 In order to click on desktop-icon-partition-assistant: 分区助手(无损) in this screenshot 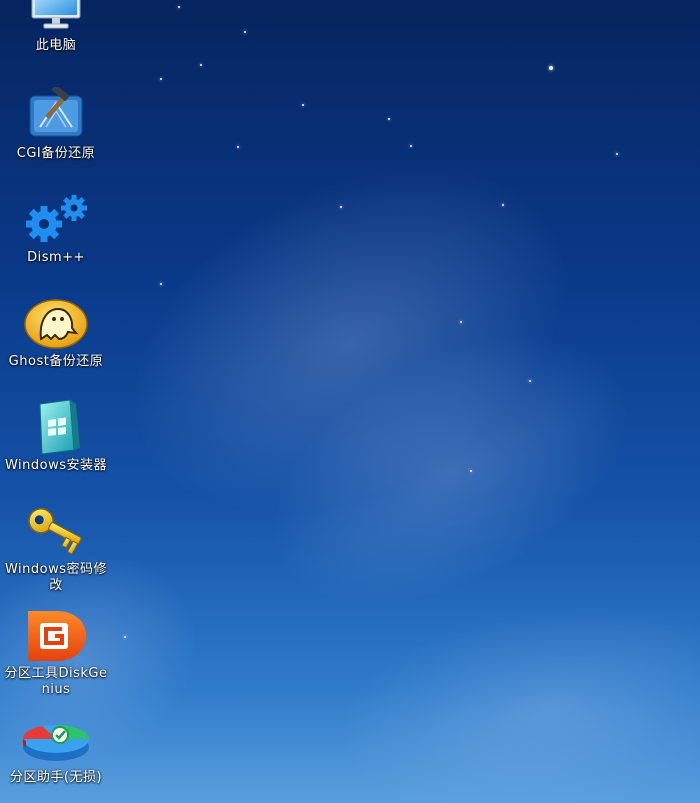, I will do `click(56, 748)`.